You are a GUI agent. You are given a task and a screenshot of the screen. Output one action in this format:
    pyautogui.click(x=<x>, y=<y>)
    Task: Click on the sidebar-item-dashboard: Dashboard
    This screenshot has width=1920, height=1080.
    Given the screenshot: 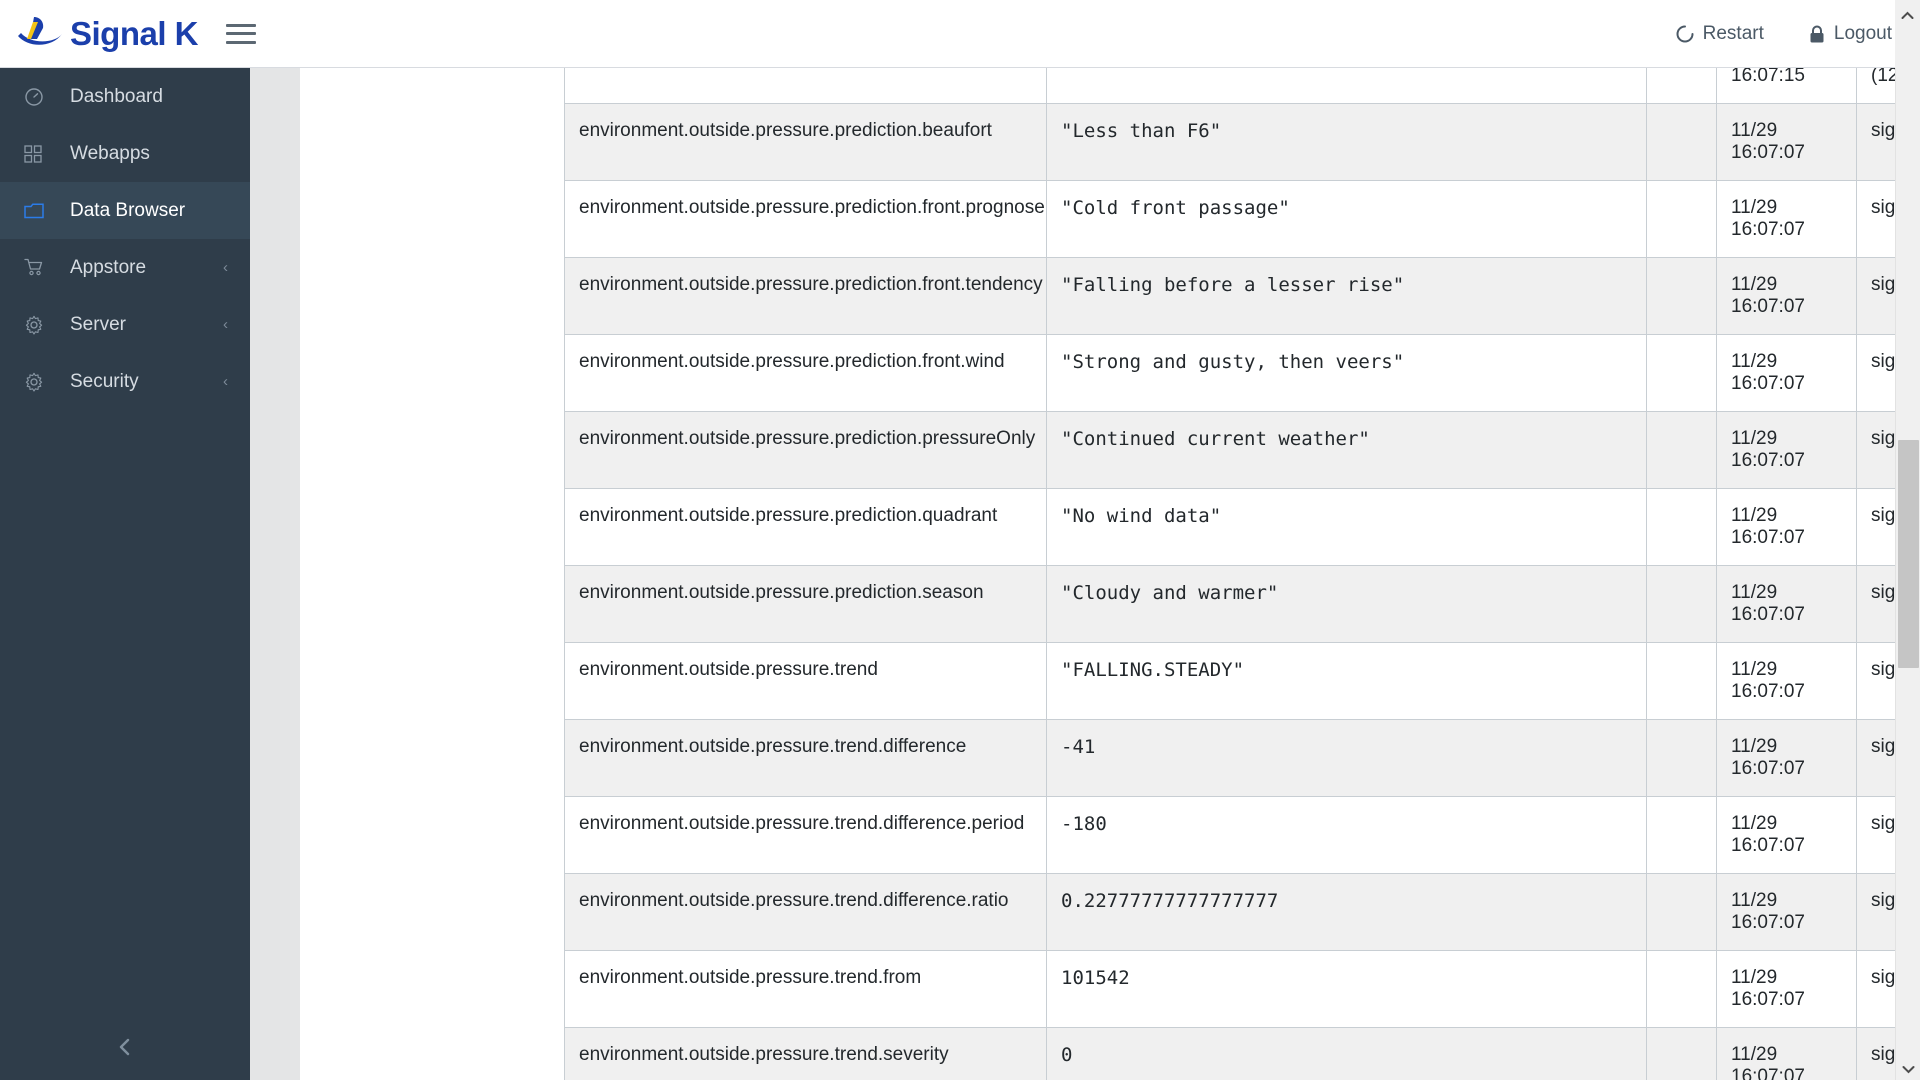 What is the action you would take?
    pyautogui.click(x=125, y=96)
    